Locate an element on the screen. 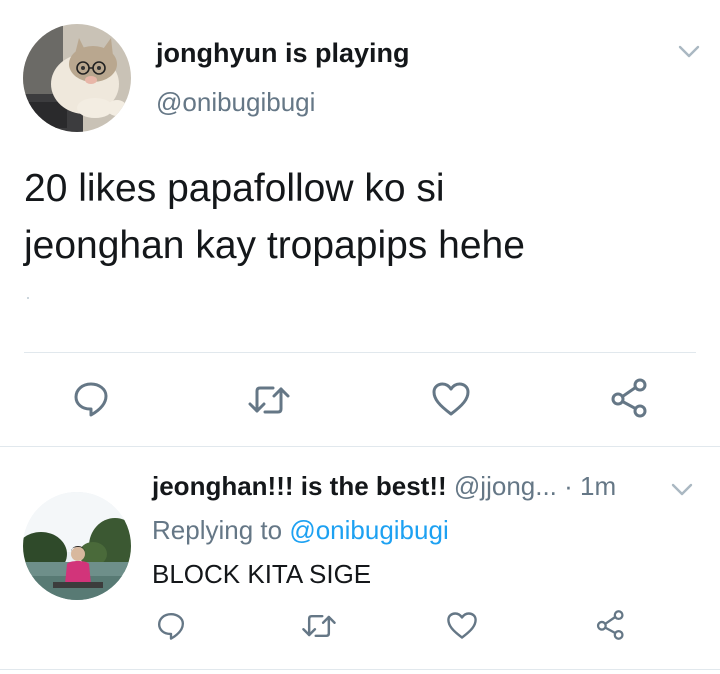 The image size is (720, 674). replying-to-label: Replying to is located at coordinates (217, 530).